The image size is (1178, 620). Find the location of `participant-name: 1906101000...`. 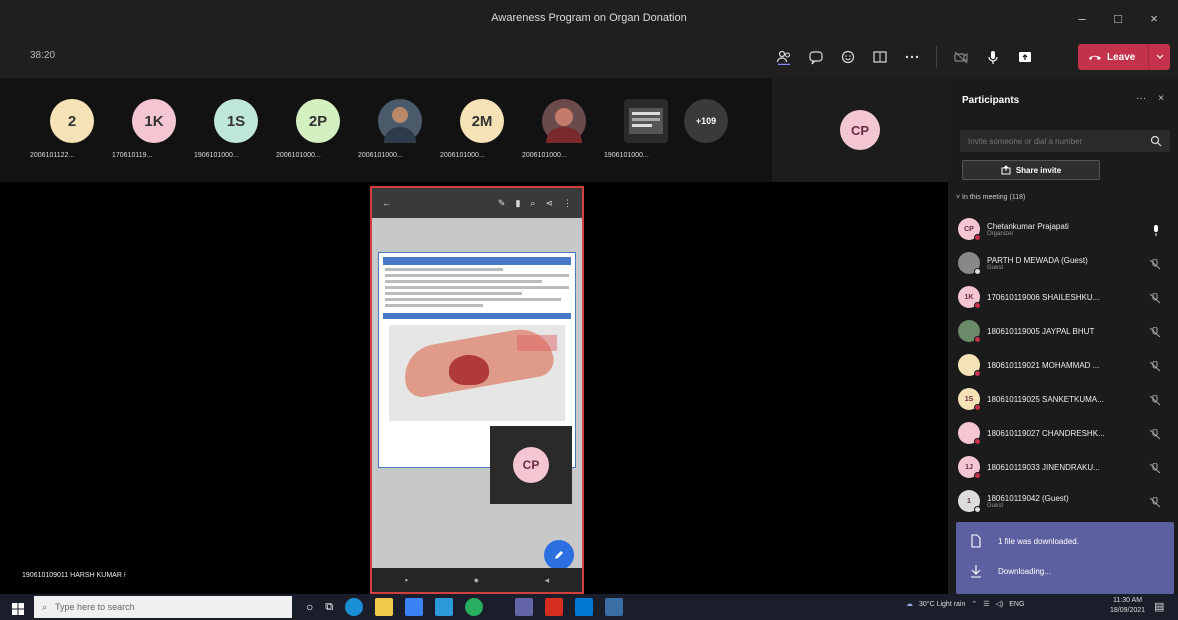

participant-name: 1906101000... is located at coordinates (626, 155).